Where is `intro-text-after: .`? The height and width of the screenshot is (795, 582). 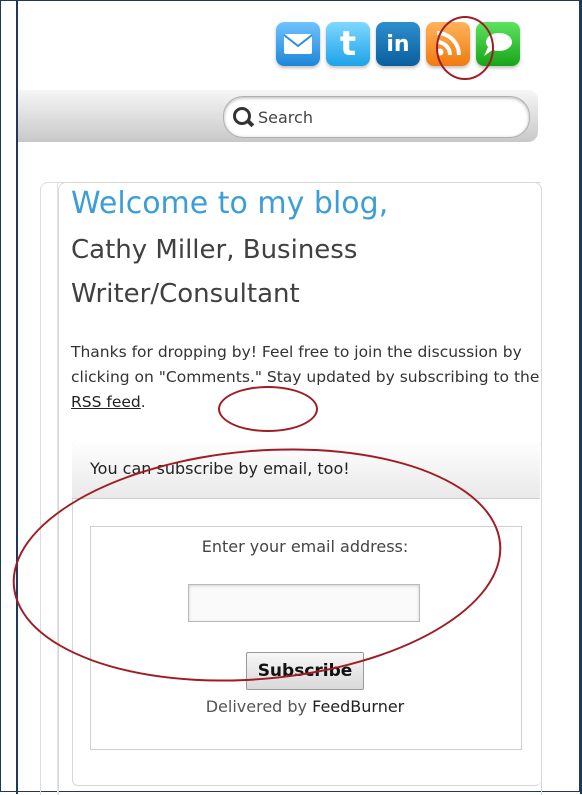 intro-text-after: . is located at coordinates (143, 402).